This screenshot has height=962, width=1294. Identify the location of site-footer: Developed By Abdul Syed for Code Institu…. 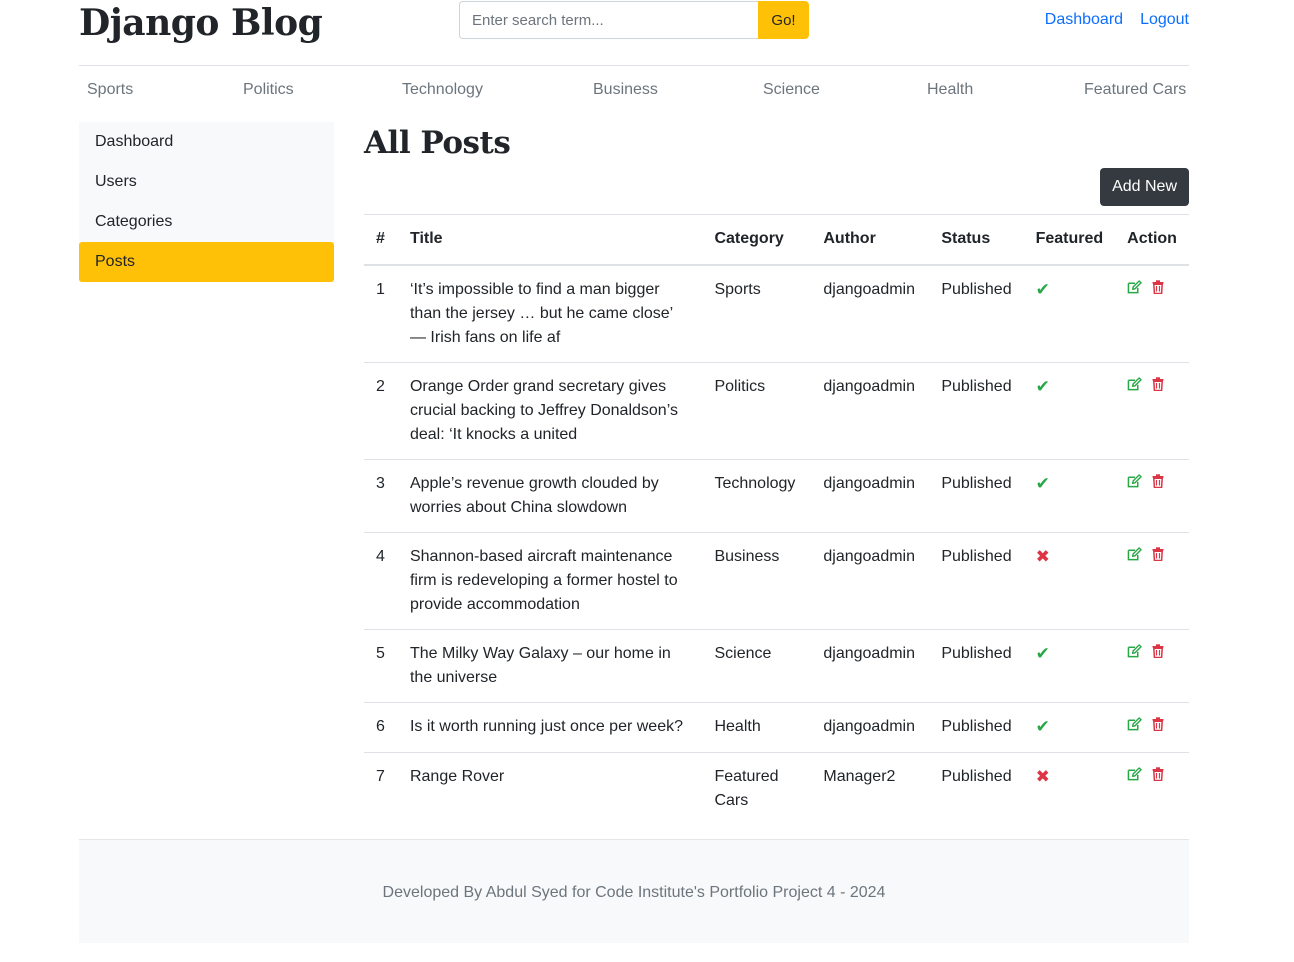
(634, 891).